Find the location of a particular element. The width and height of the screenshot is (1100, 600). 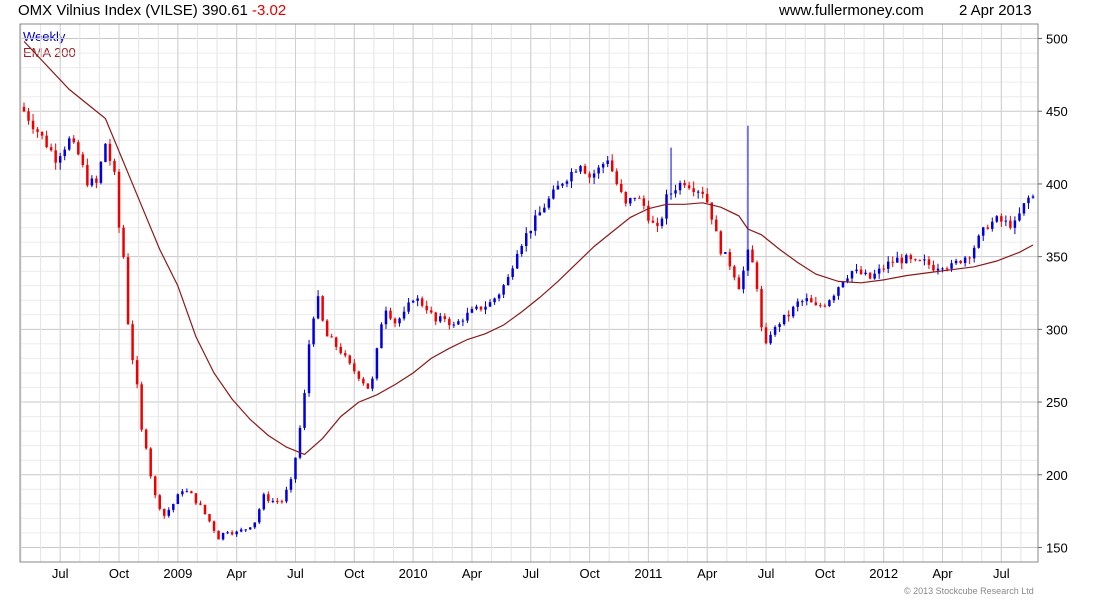

y-tick-label: 300 is located at coordinates (1057, 329).